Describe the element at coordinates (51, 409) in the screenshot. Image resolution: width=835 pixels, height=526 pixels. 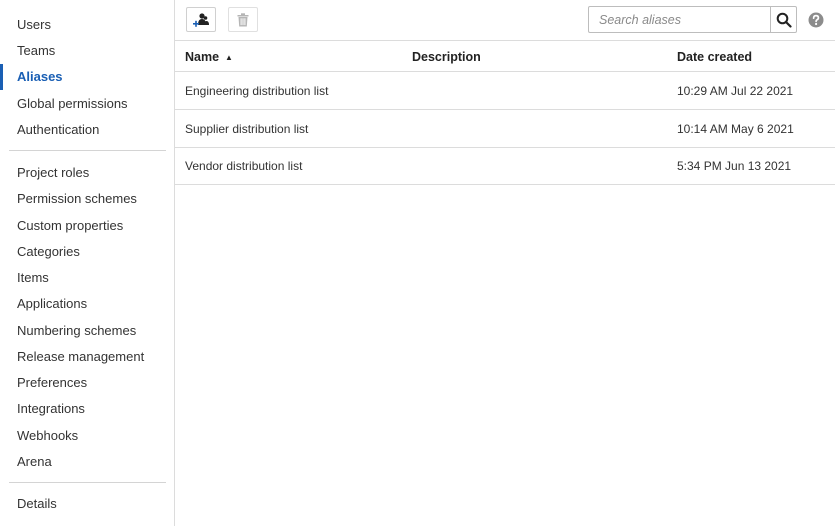
I see `sidebar-item-integrations: Integrations` at that location.